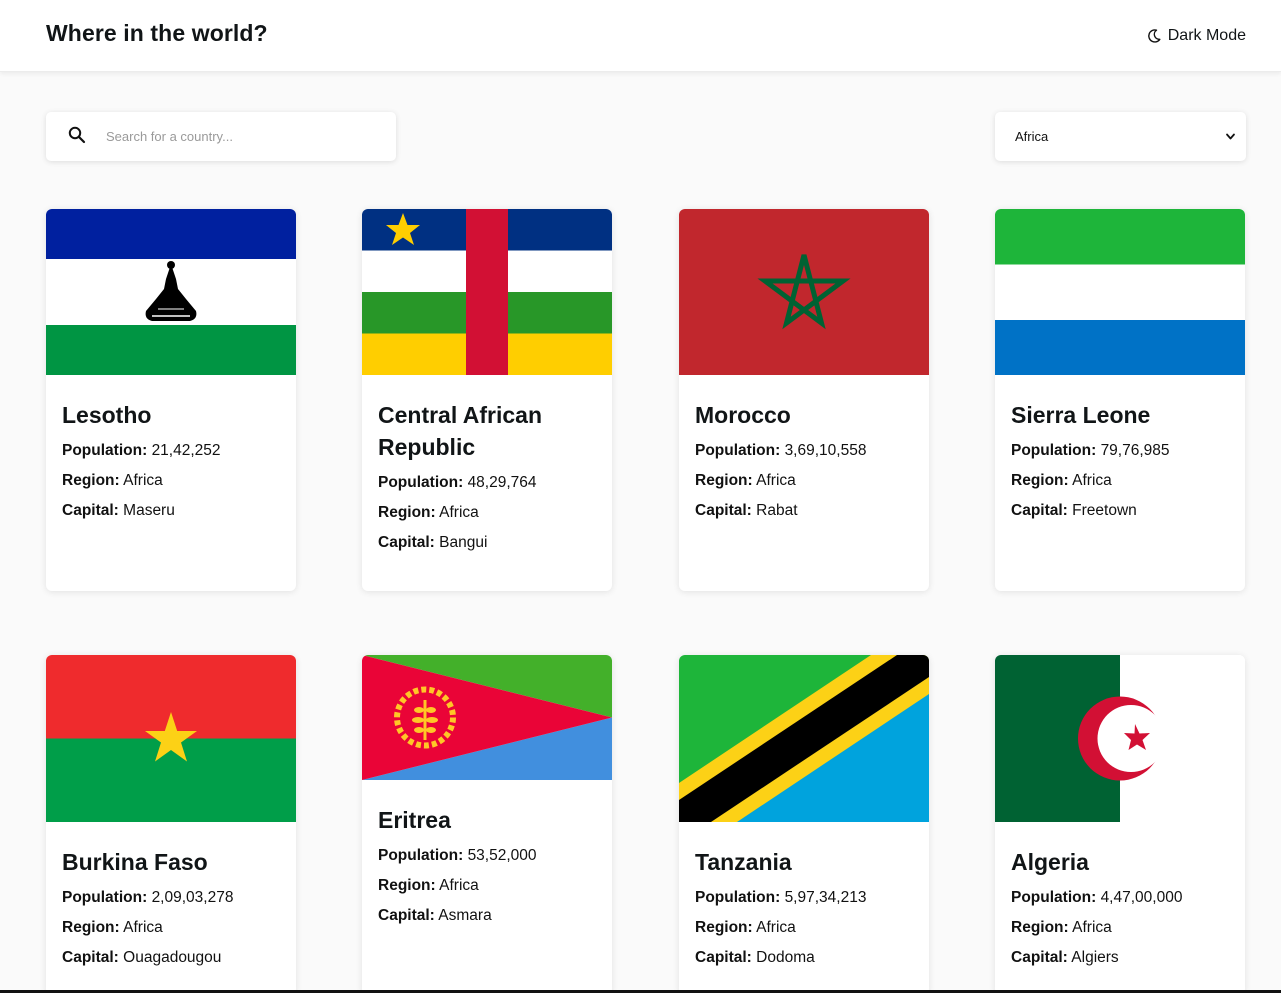 The width and height of the screenshot is (1281, 993). Describe the element at coordinates (804, 898) in the screenshot. I see `population-line: Population: 5,97,34,213` at that location.